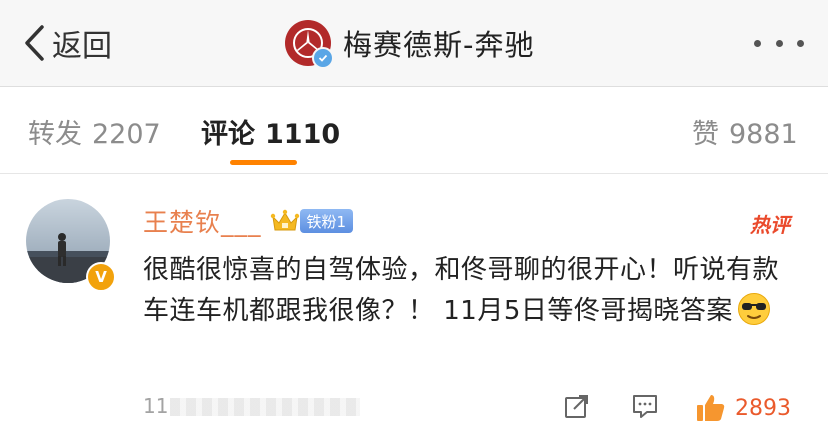  I want to click on fan-level-badge: 铁粉1, so click(326, 221).